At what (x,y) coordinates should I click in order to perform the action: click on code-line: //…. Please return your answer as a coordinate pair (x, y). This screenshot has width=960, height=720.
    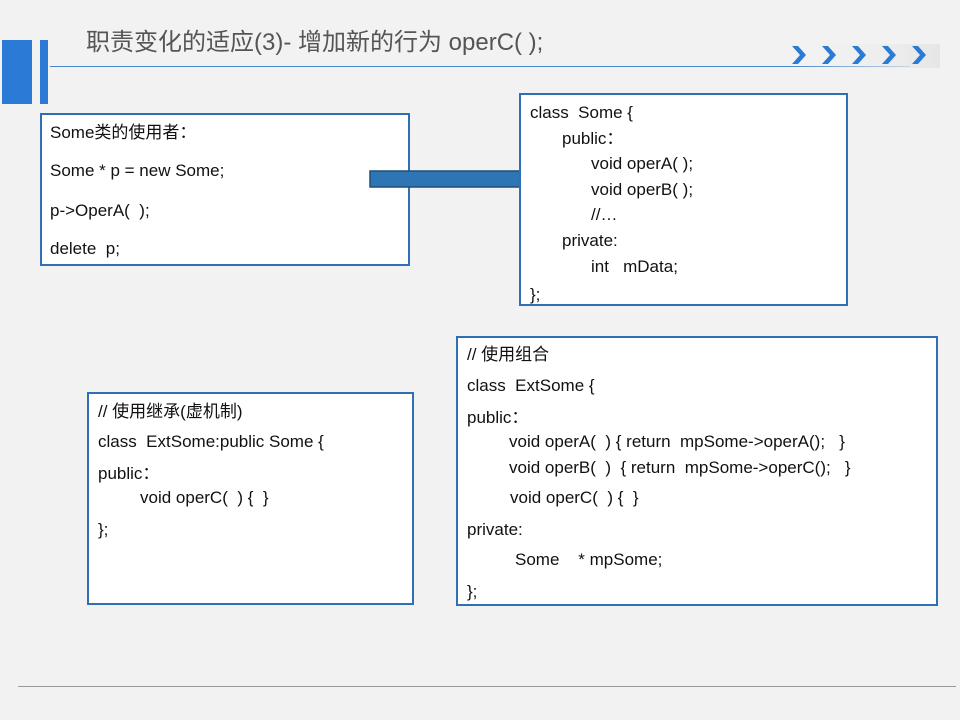
    Looking at the image, I should click on (604, 214).